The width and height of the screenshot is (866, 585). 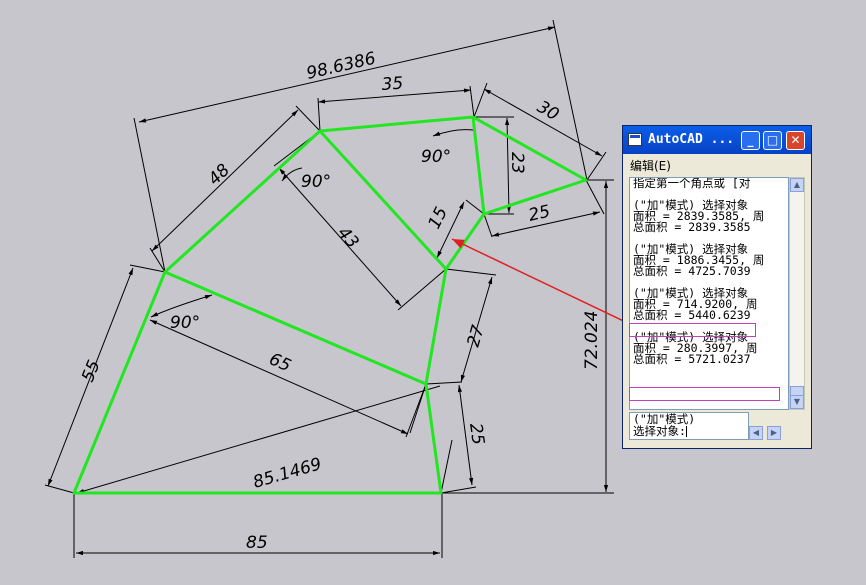 What do you see at coordinates (476, 336) in the screenshot?
I see `dim-text-27: 27` at bounding box center [476, 336].